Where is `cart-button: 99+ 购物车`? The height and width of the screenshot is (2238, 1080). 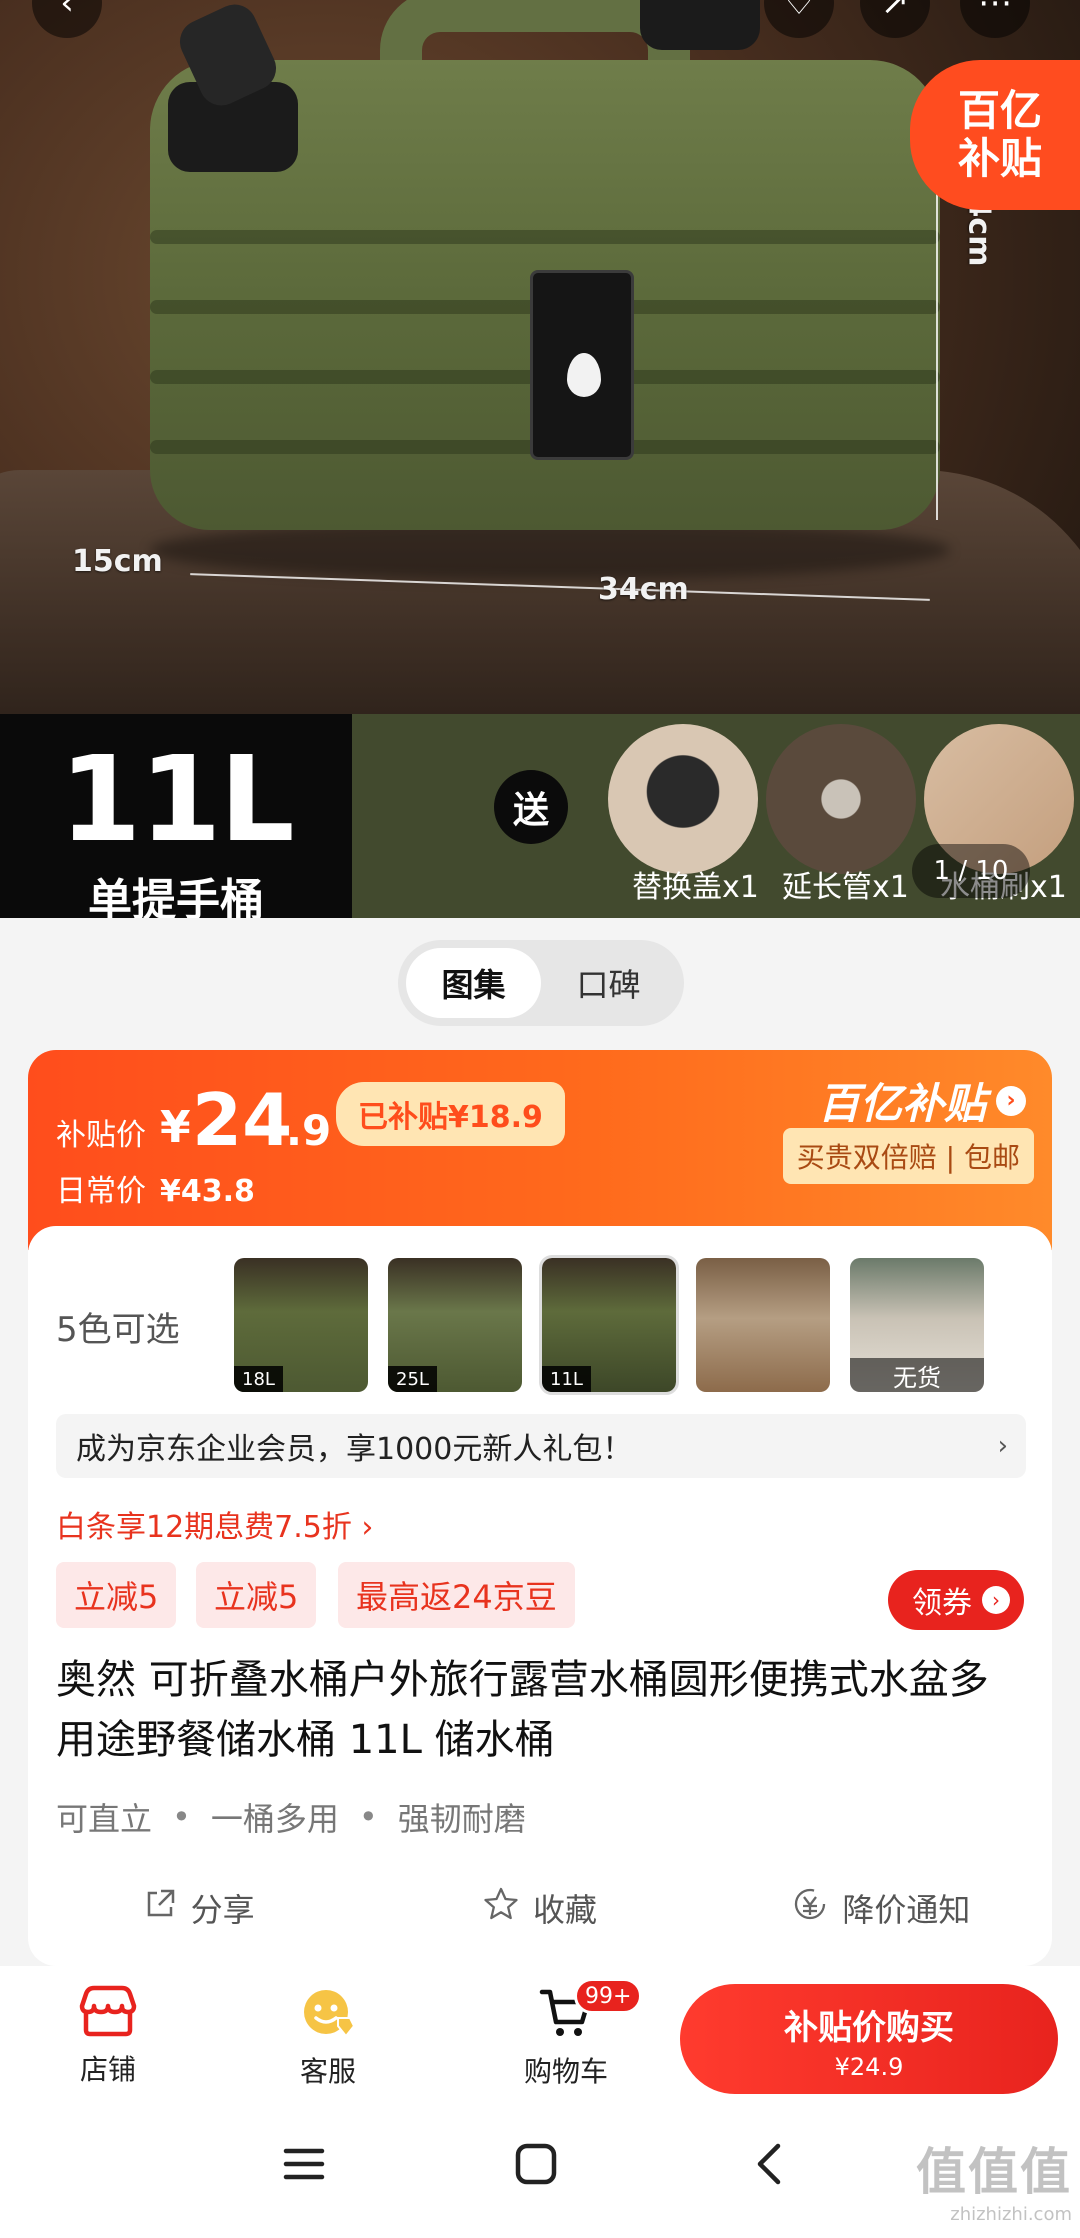
cart-button: 99+ 购物车 is located at coordinates (574, 2034).